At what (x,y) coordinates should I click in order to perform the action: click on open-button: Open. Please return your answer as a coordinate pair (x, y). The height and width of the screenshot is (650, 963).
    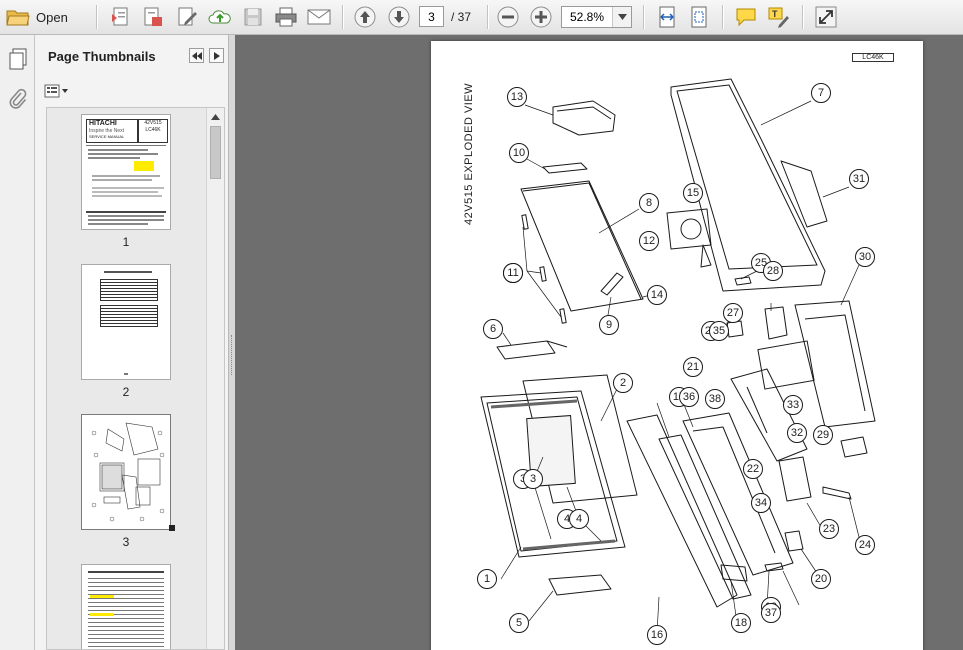
    Looking at the image, I should click on (42, 17).